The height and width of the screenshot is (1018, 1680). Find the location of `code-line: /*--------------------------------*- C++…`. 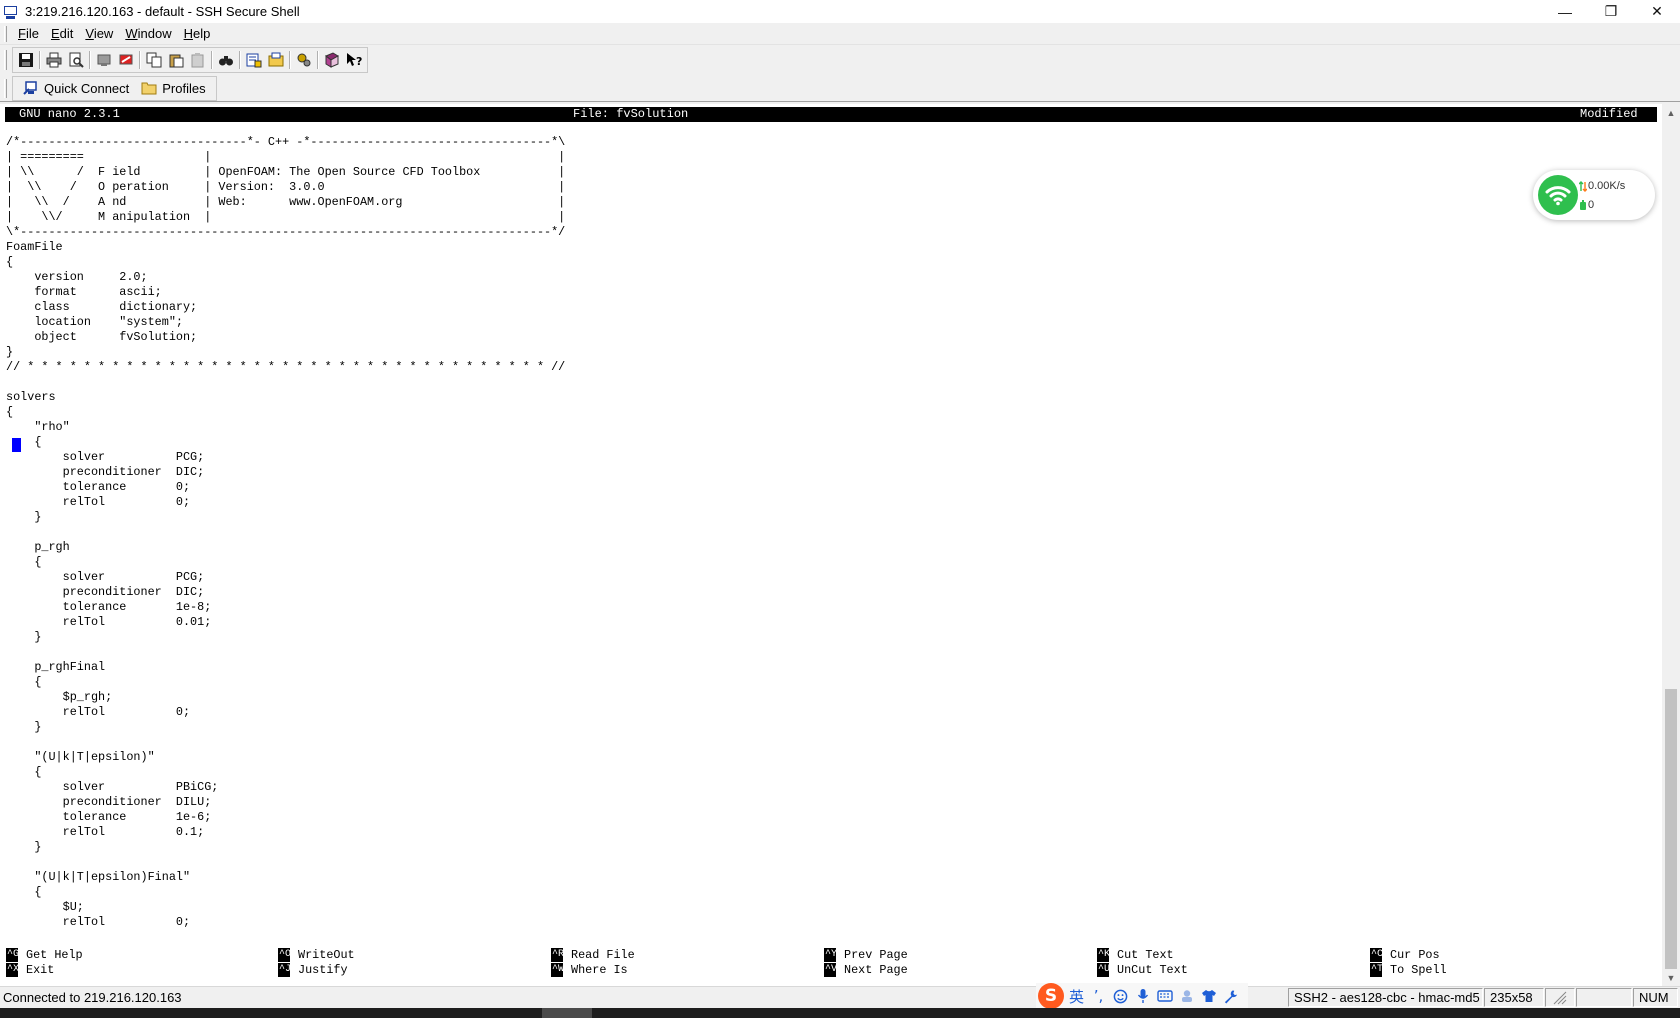

code-line: /*--------------------------------*- C++… is located at coordinates (285, 142).